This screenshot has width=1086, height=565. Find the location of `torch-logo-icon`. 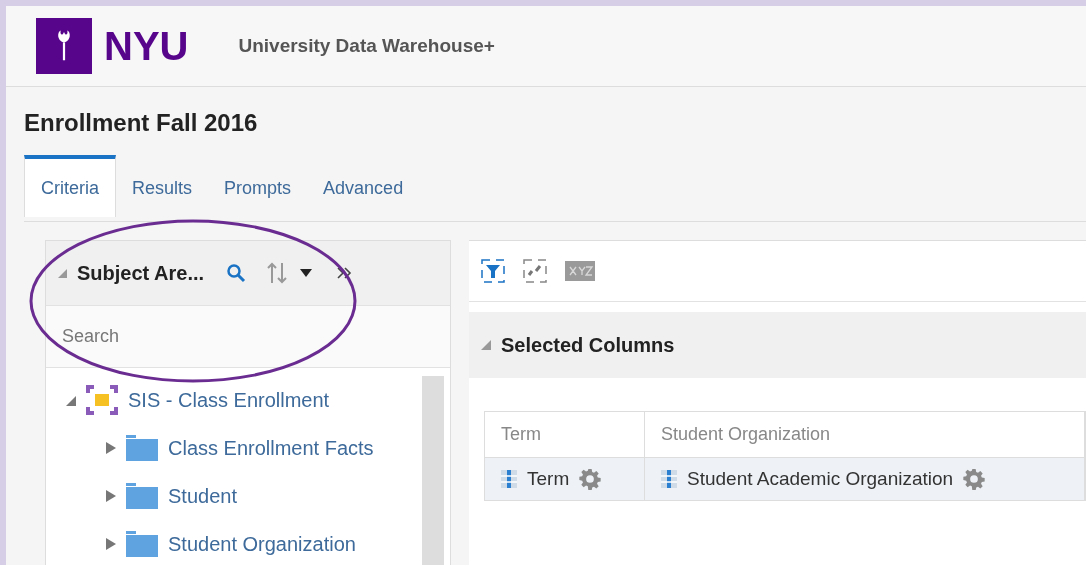

torch-logo-icon is located at coordinates (64, 46).